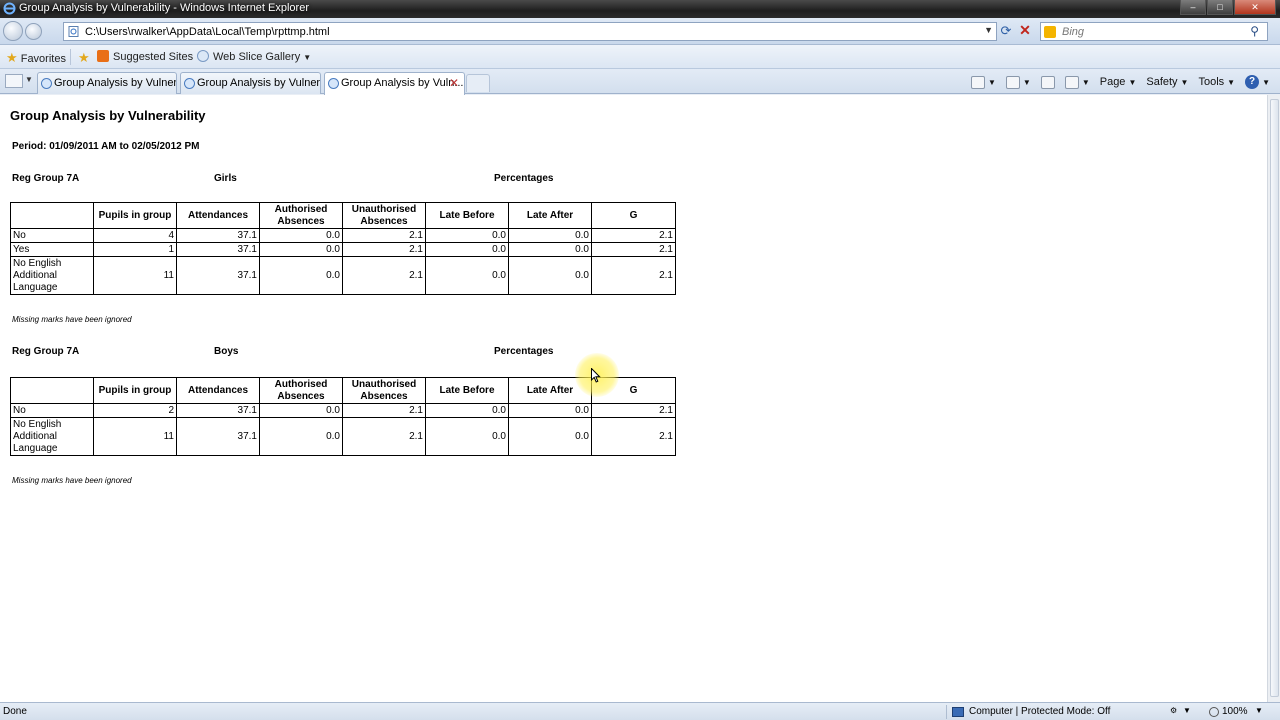 The height and width of the screenshot is (720, 1280). What do you see at coordinates (43, 59) in the screenshot?
I see `favorites-label: Favorites` at bounding box center [43, 59].